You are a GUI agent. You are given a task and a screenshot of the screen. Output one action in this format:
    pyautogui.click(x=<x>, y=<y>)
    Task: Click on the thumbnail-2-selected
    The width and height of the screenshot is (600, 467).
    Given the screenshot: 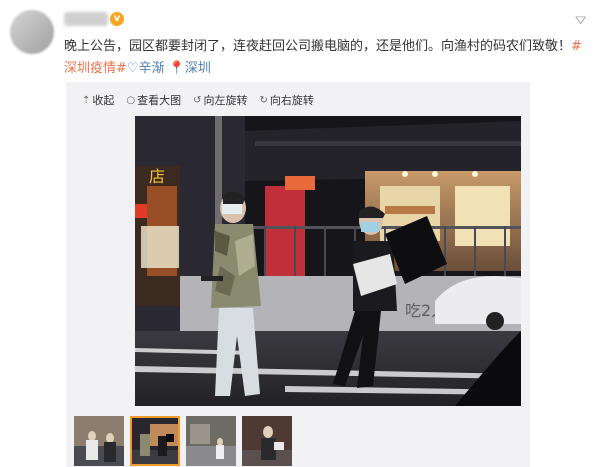 What is the action you would take?
    pyautogui.click(x=155, y=441)
    